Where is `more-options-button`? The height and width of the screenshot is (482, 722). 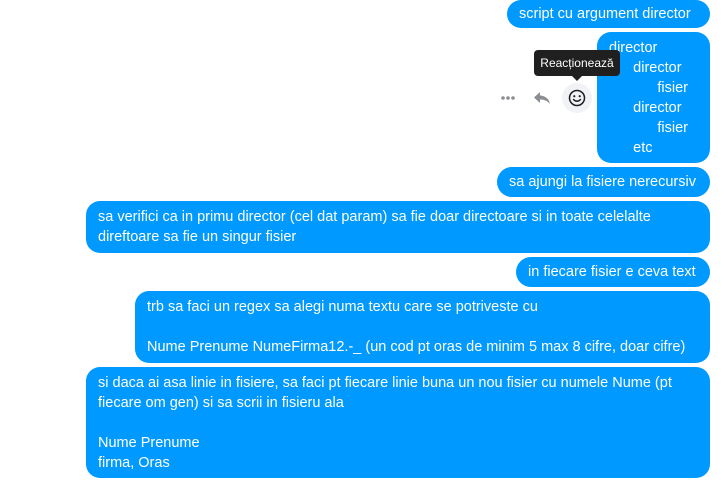
more-options-button is located at coordinates (508, 98).